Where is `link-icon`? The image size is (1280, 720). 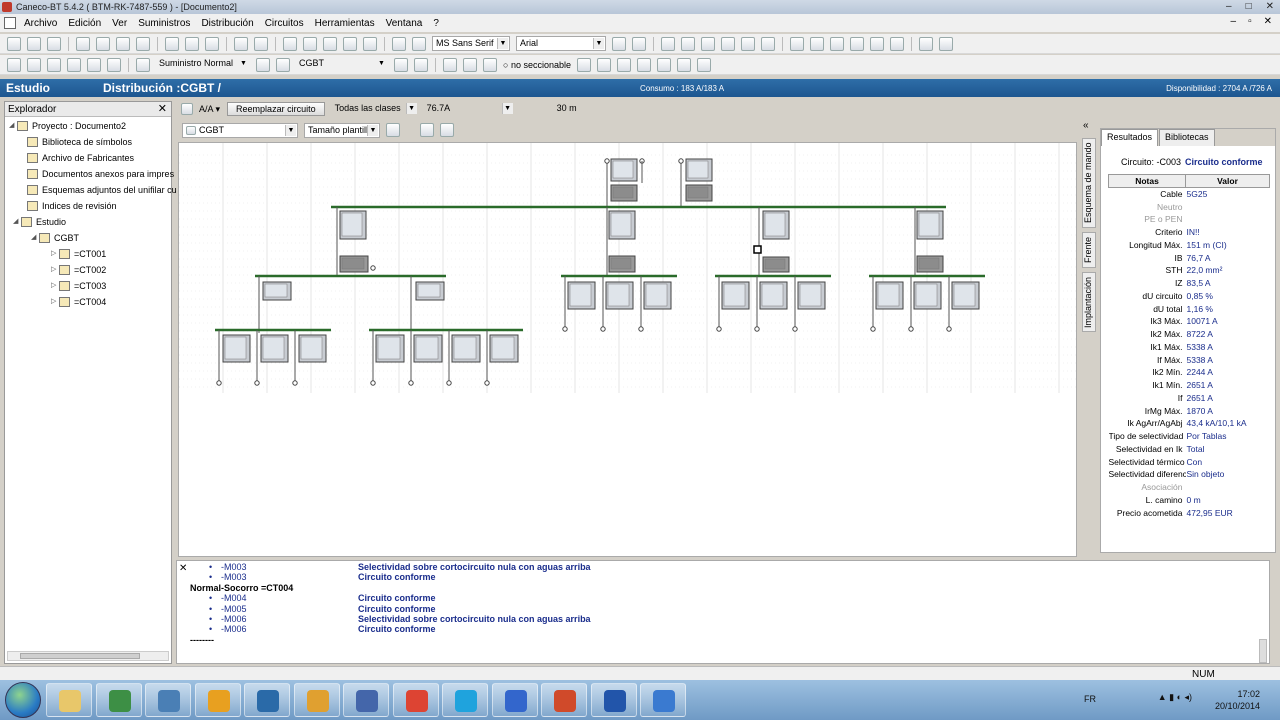 link-icon is located at coordinates (350, 43).